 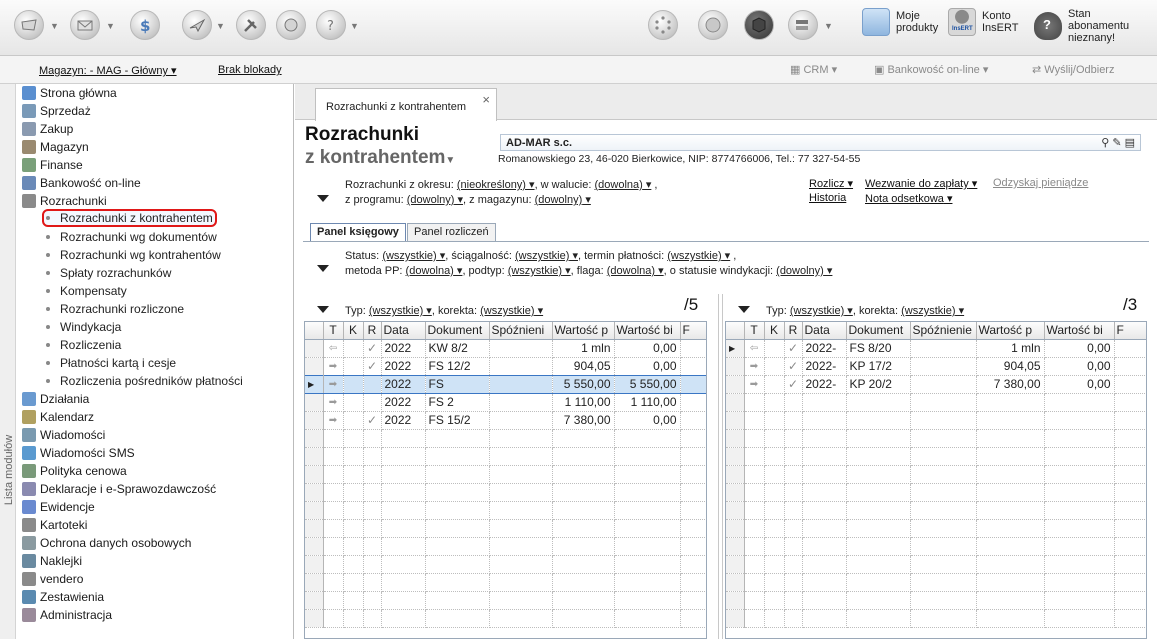 I want to click on collapse-left-grid-icon, so click(x=323, y=309).